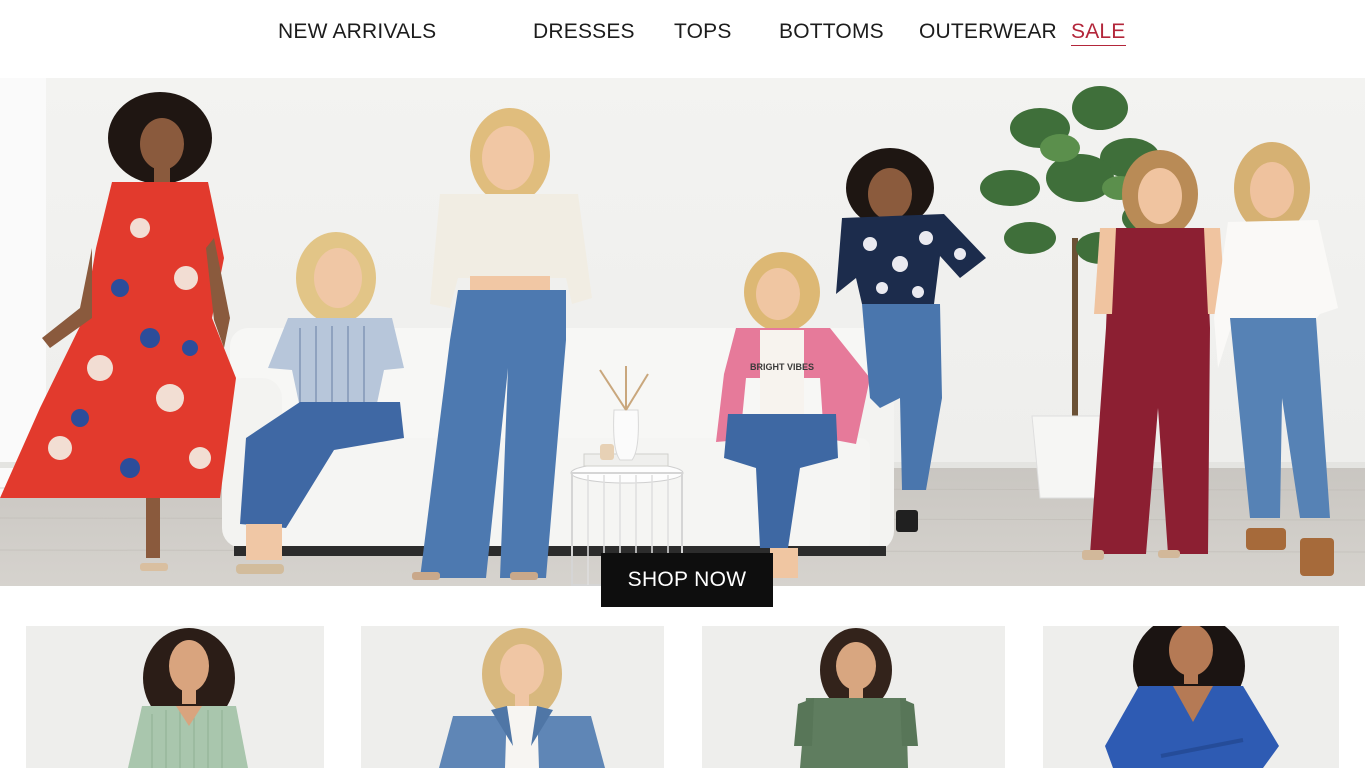 This screenshot has height=768, width=1365. What do you see at coordinates (584, 32) in the screenshot?
I see `nav-dresses: DRESSES` at bounding box center [584, 32].